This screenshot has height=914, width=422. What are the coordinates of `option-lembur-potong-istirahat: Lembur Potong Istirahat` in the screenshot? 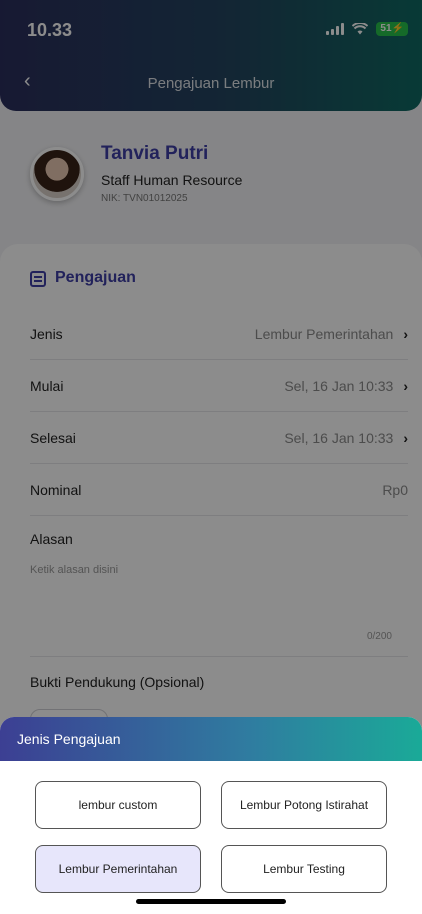 It's located at (304, 805).